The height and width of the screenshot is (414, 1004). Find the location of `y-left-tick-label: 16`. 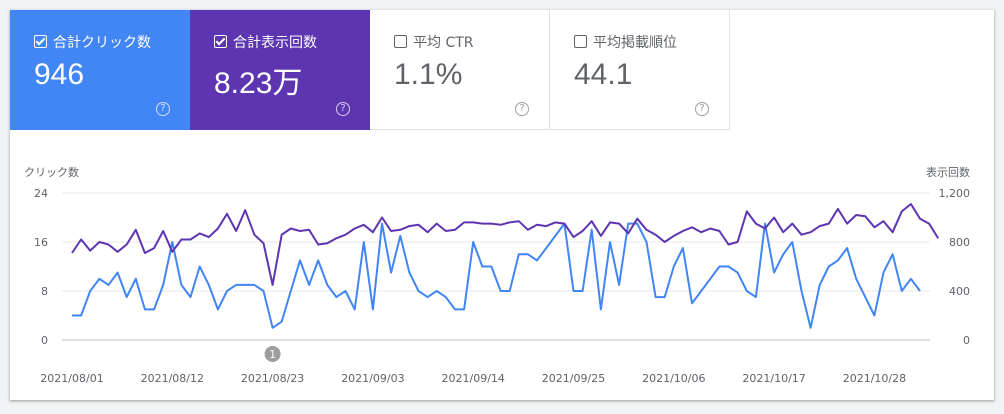

y-left-tick-label: 16 is located at coordinates (41, 242).